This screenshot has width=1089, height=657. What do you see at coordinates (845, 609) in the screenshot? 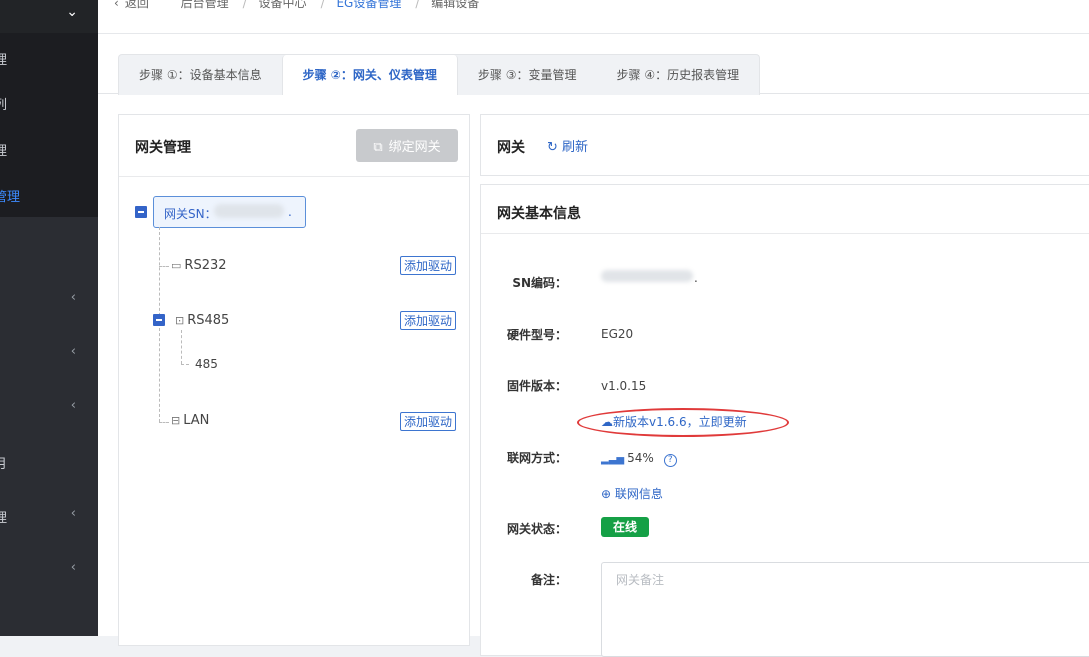
I see `remark-input` at bounding box center [845, 609].